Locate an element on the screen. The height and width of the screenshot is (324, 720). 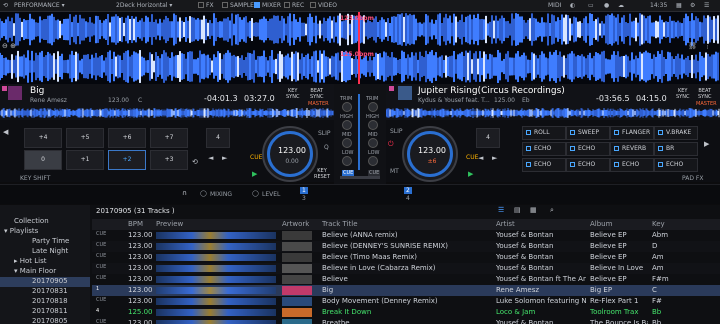
pad-plus6: +6 is located at coordinates (127, 138).